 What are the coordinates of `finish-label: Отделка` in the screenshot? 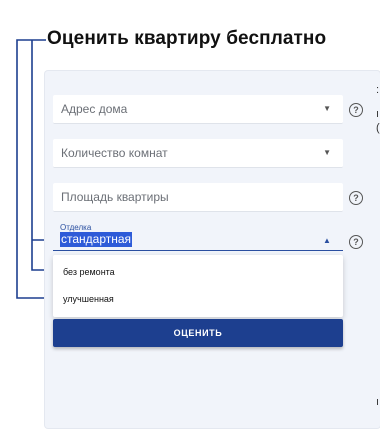 It's located at (76, 227).